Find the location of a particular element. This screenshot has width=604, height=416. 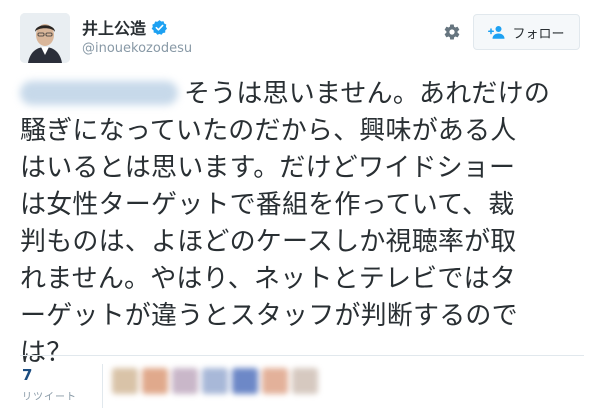

follow-button: フォロー is located at coordinates (526, 32).